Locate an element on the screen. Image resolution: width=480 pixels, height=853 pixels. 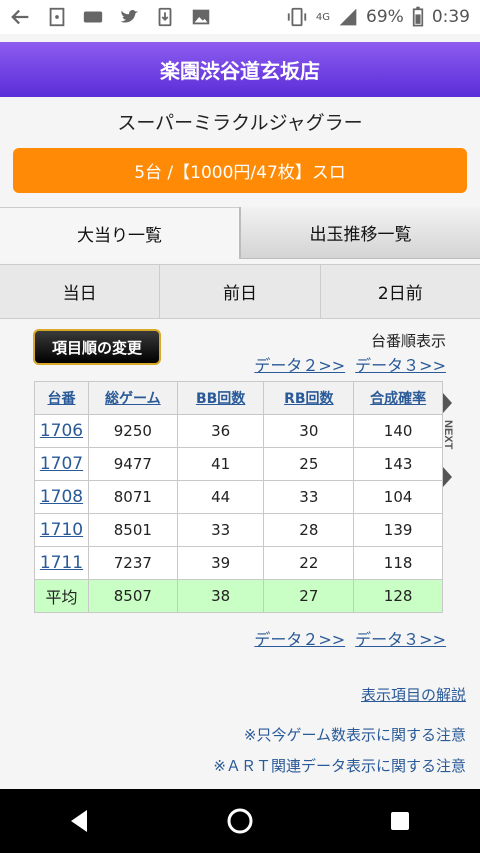
table-row: 1710 8501 33 28 139 is located at coordinates (238, 530).